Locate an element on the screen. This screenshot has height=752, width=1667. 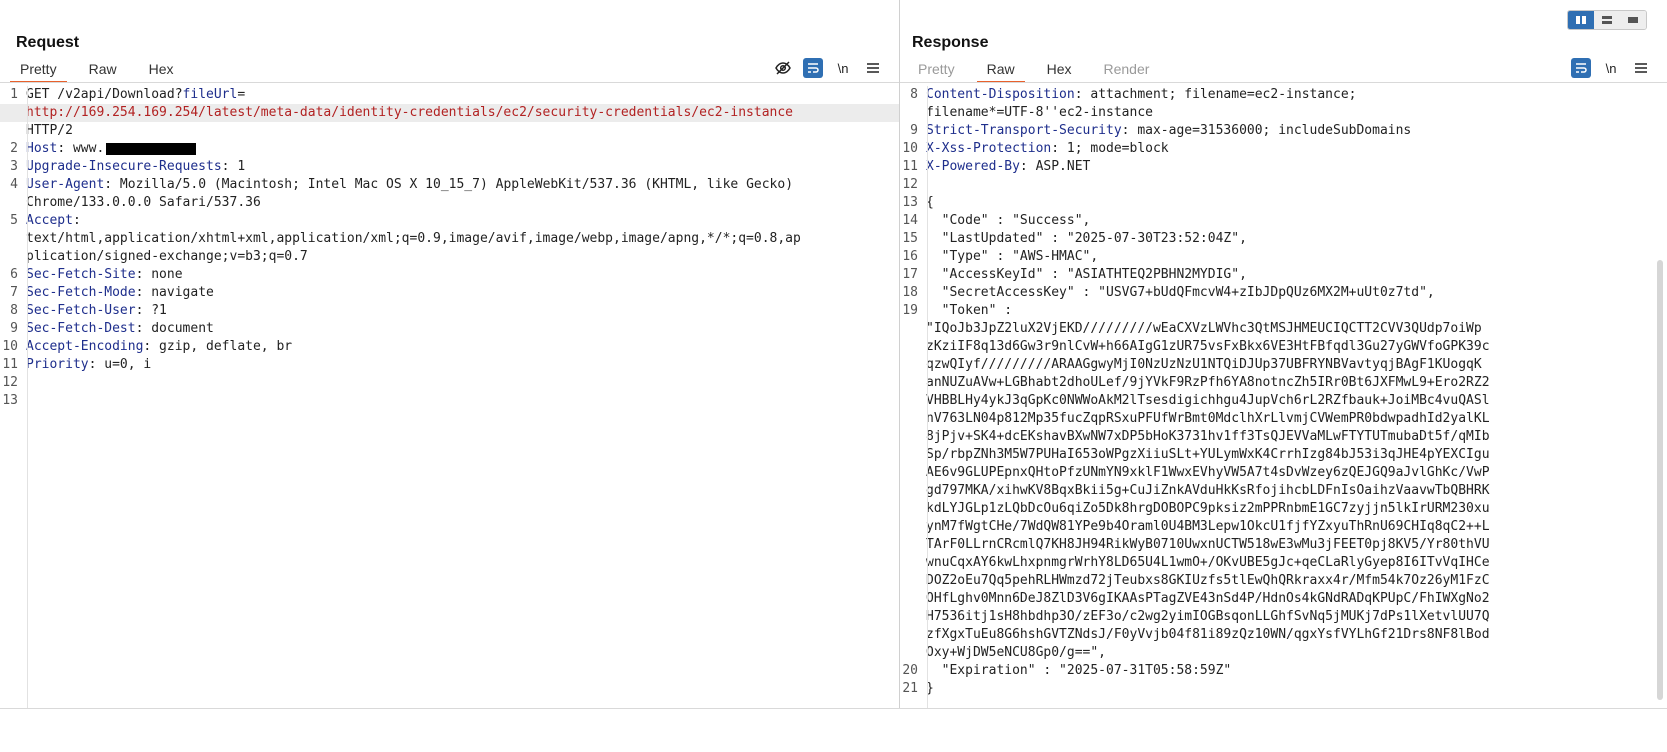
line-number: 5 is located at coordinates (14, 220).